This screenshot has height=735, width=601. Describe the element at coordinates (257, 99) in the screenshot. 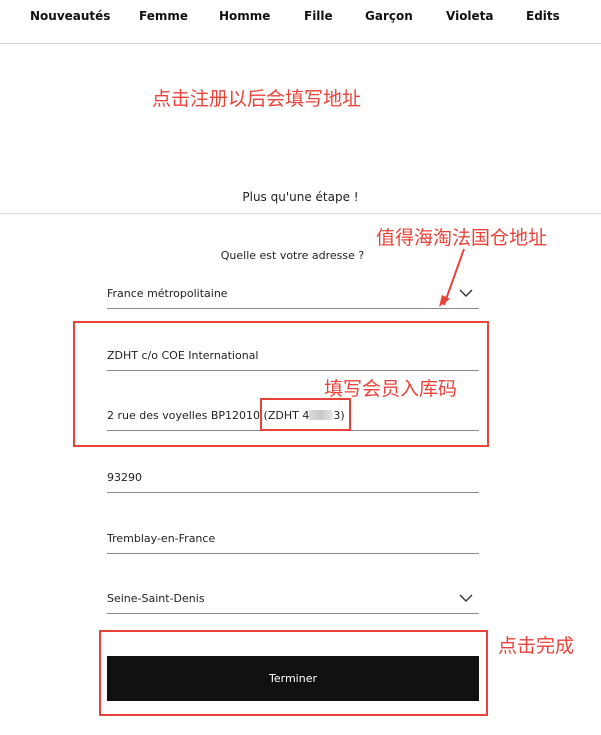

I see `annotation-register-note: 点击注册以后会填写地址` at that location.